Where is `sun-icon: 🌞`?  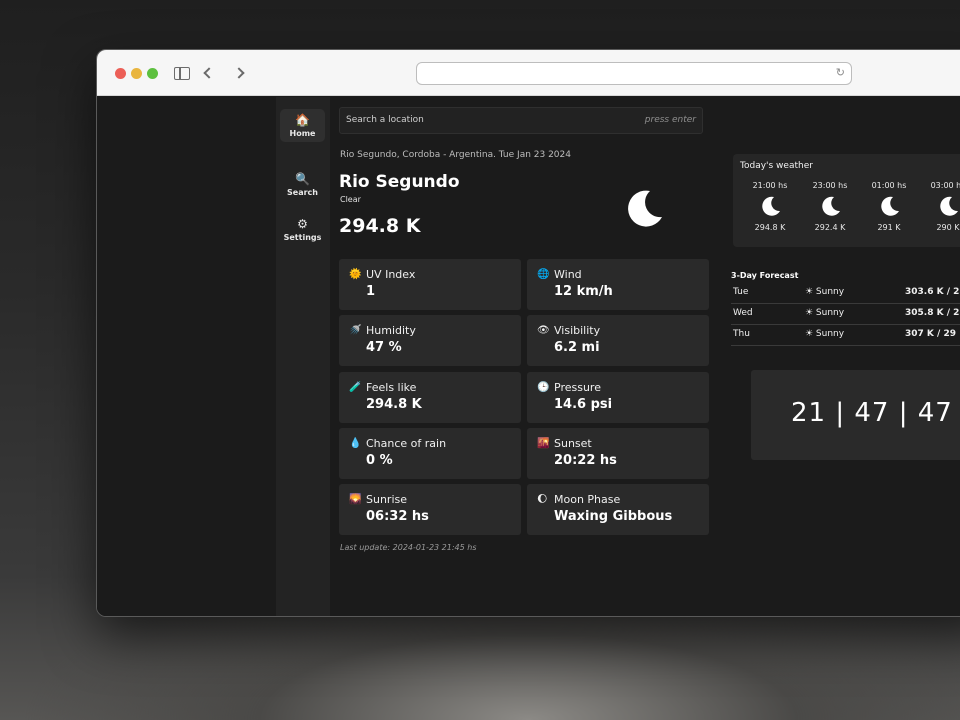
sun-icon: 🌞 is located at coordinates (355, 274).